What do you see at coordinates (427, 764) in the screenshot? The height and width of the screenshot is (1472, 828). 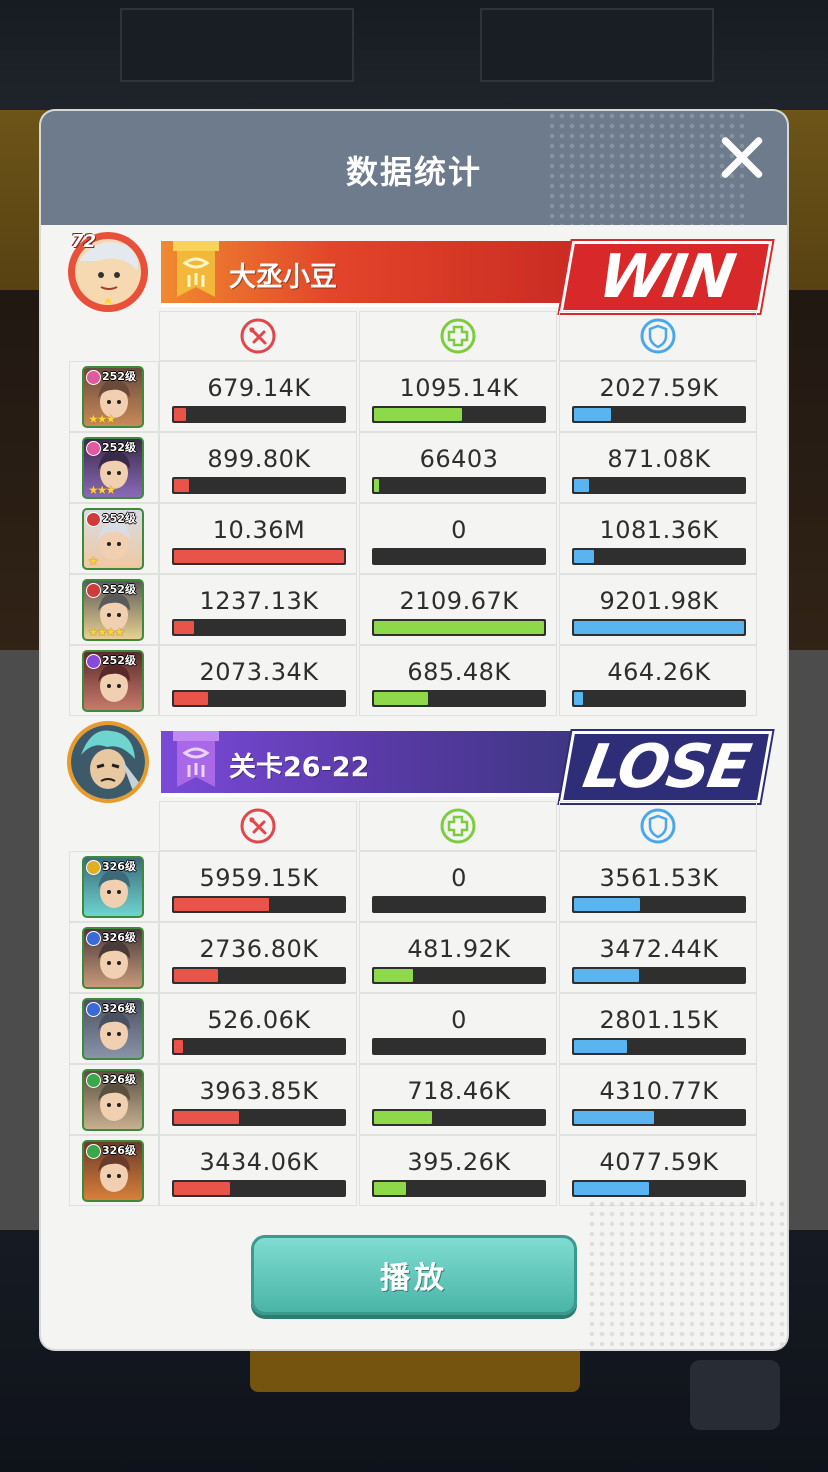 I see `team-banner-enemy: 关卡26-22 LOSE` at bounding box center [427, 764].